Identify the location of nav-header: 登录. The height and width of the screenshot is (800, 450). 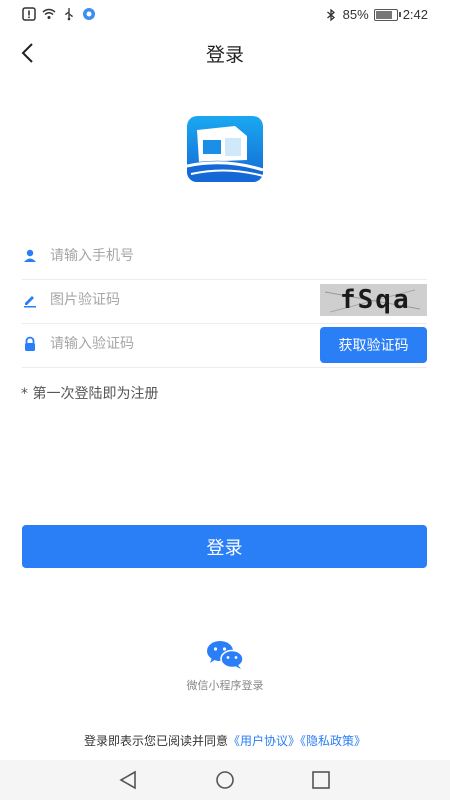
(225, 53).